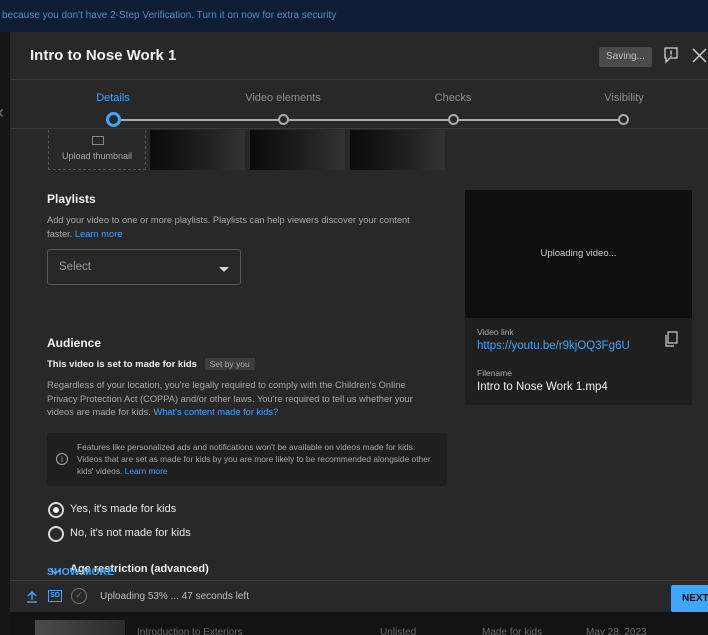 This screenshot has height=635, width=708. Describe the element at coordinates (215, 412) in the screenshot. I see `made-for-kids-link: What's content made for kids?` at that location.